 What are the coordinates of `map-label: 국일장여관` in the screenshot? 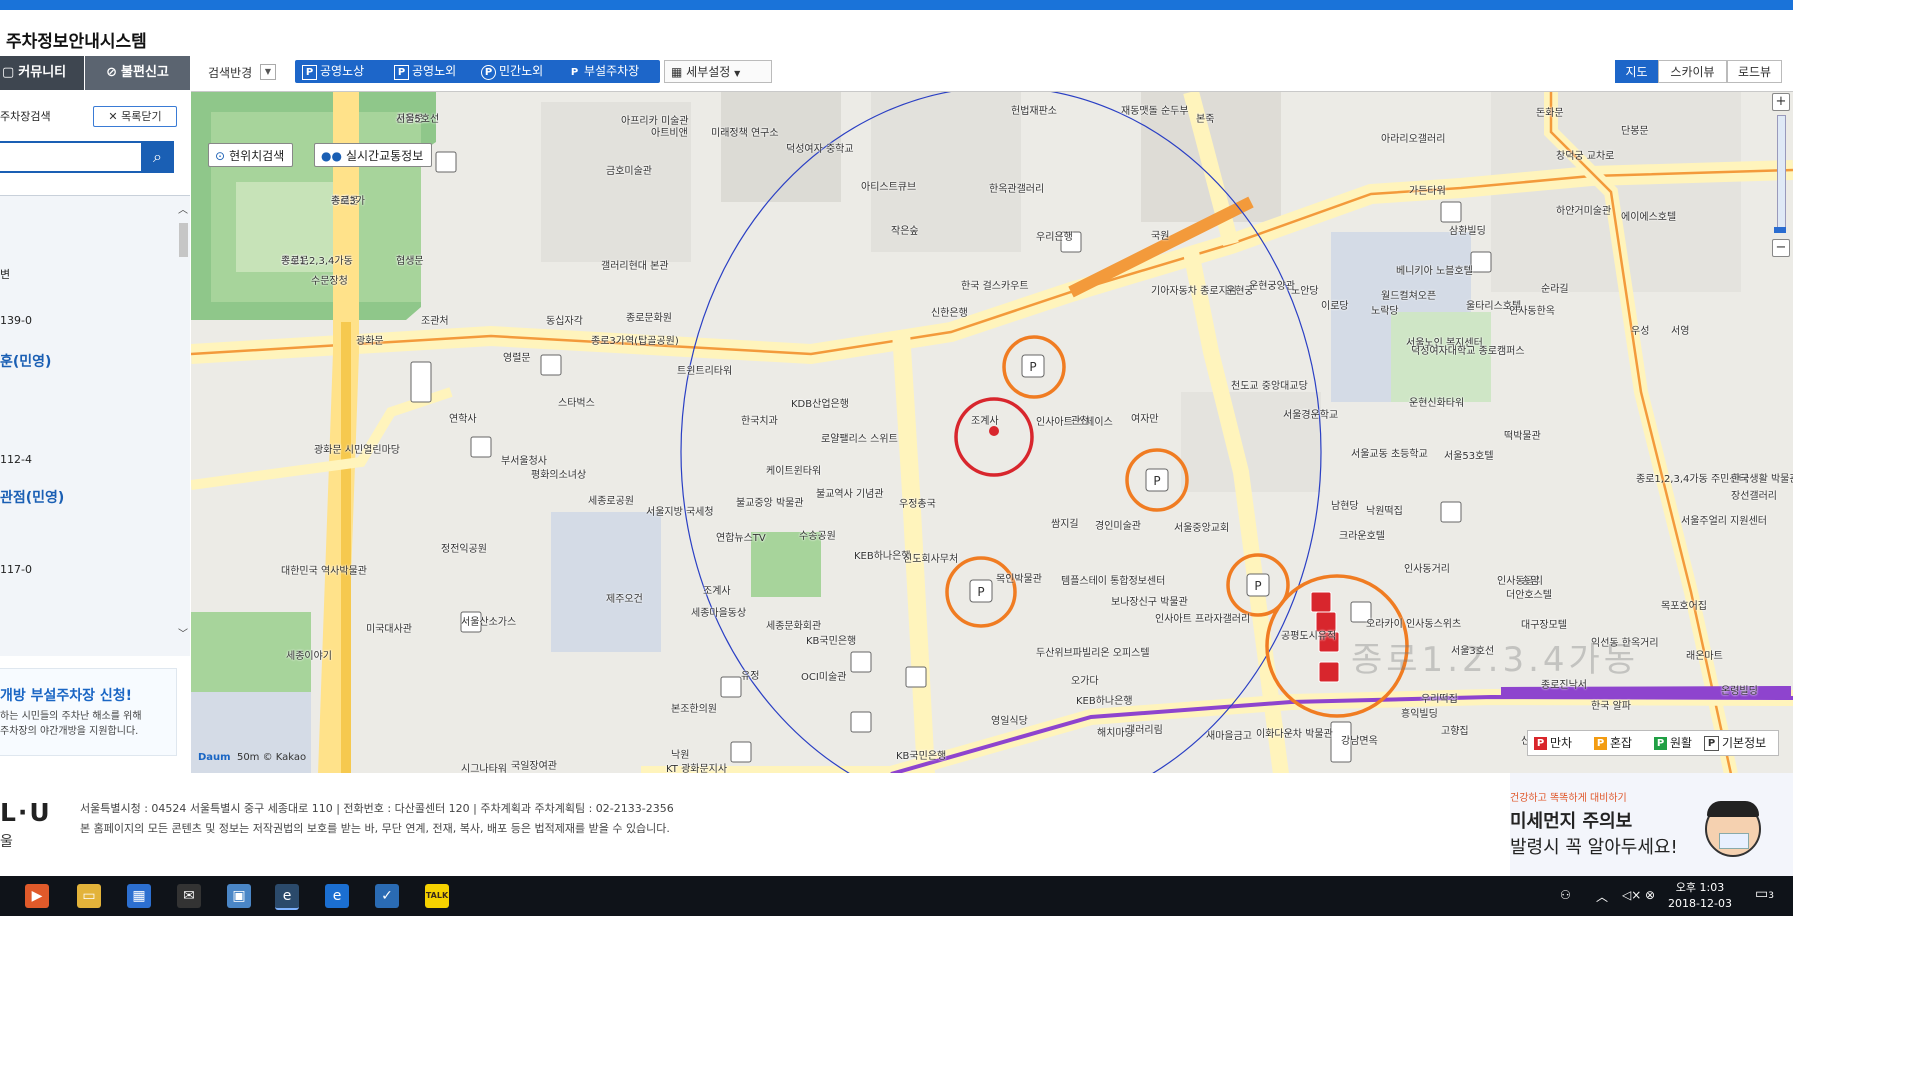 It's located at (534, 766).